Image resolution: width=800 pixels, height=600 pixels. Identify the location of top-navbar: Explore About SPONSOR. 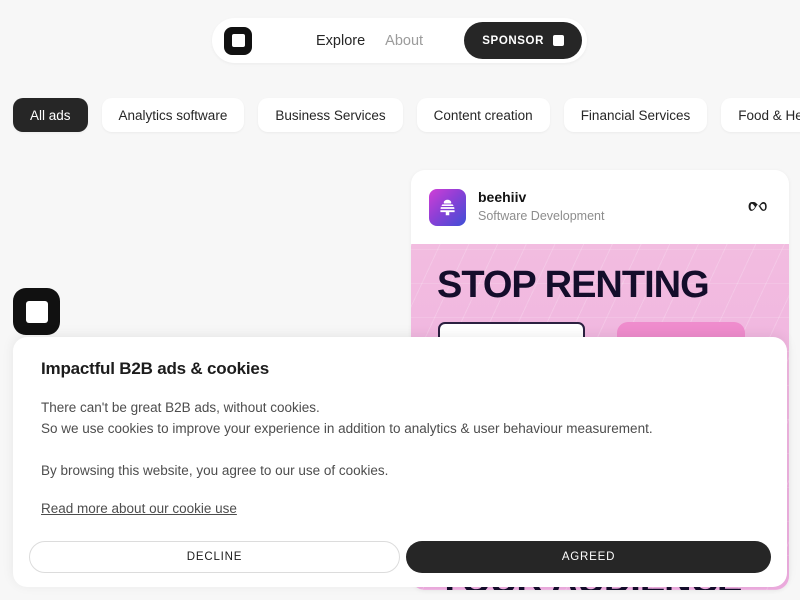
(399, 40).